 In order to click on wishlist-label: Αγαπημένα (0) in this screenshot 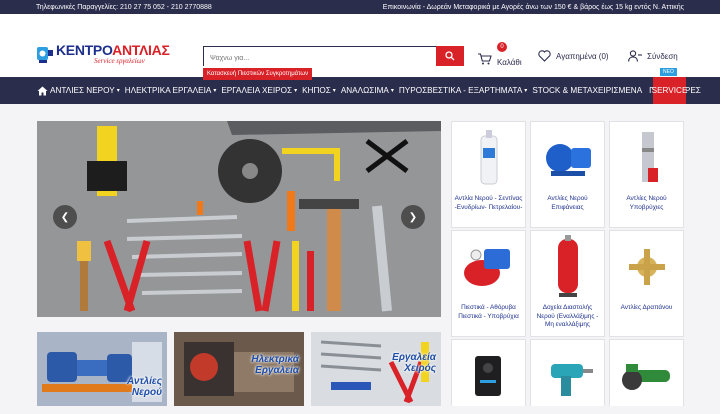, I will do `click(582, 56)`.